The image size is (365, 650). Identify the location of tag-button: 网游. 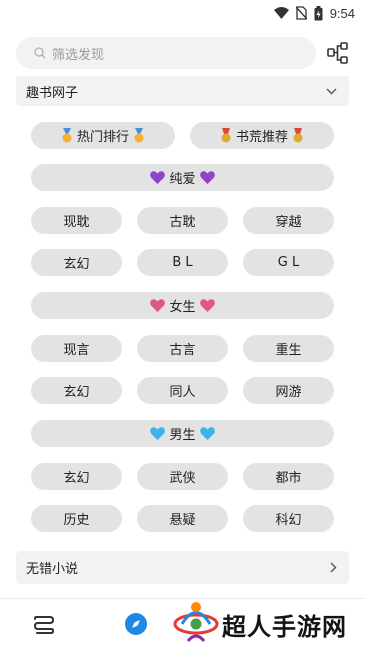
(288, 390).